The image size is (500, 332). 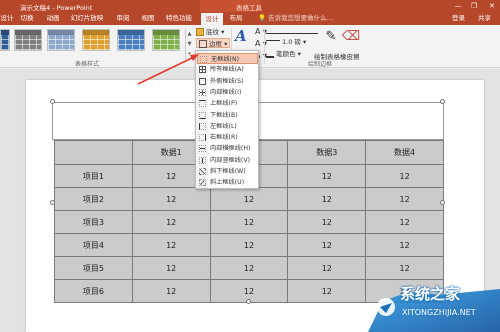 What do you see at coordinates (439, 312) in the screenshot?
I see `watermark-url: XITONGZHIJIA.NET` at bounding box center [439, 312].